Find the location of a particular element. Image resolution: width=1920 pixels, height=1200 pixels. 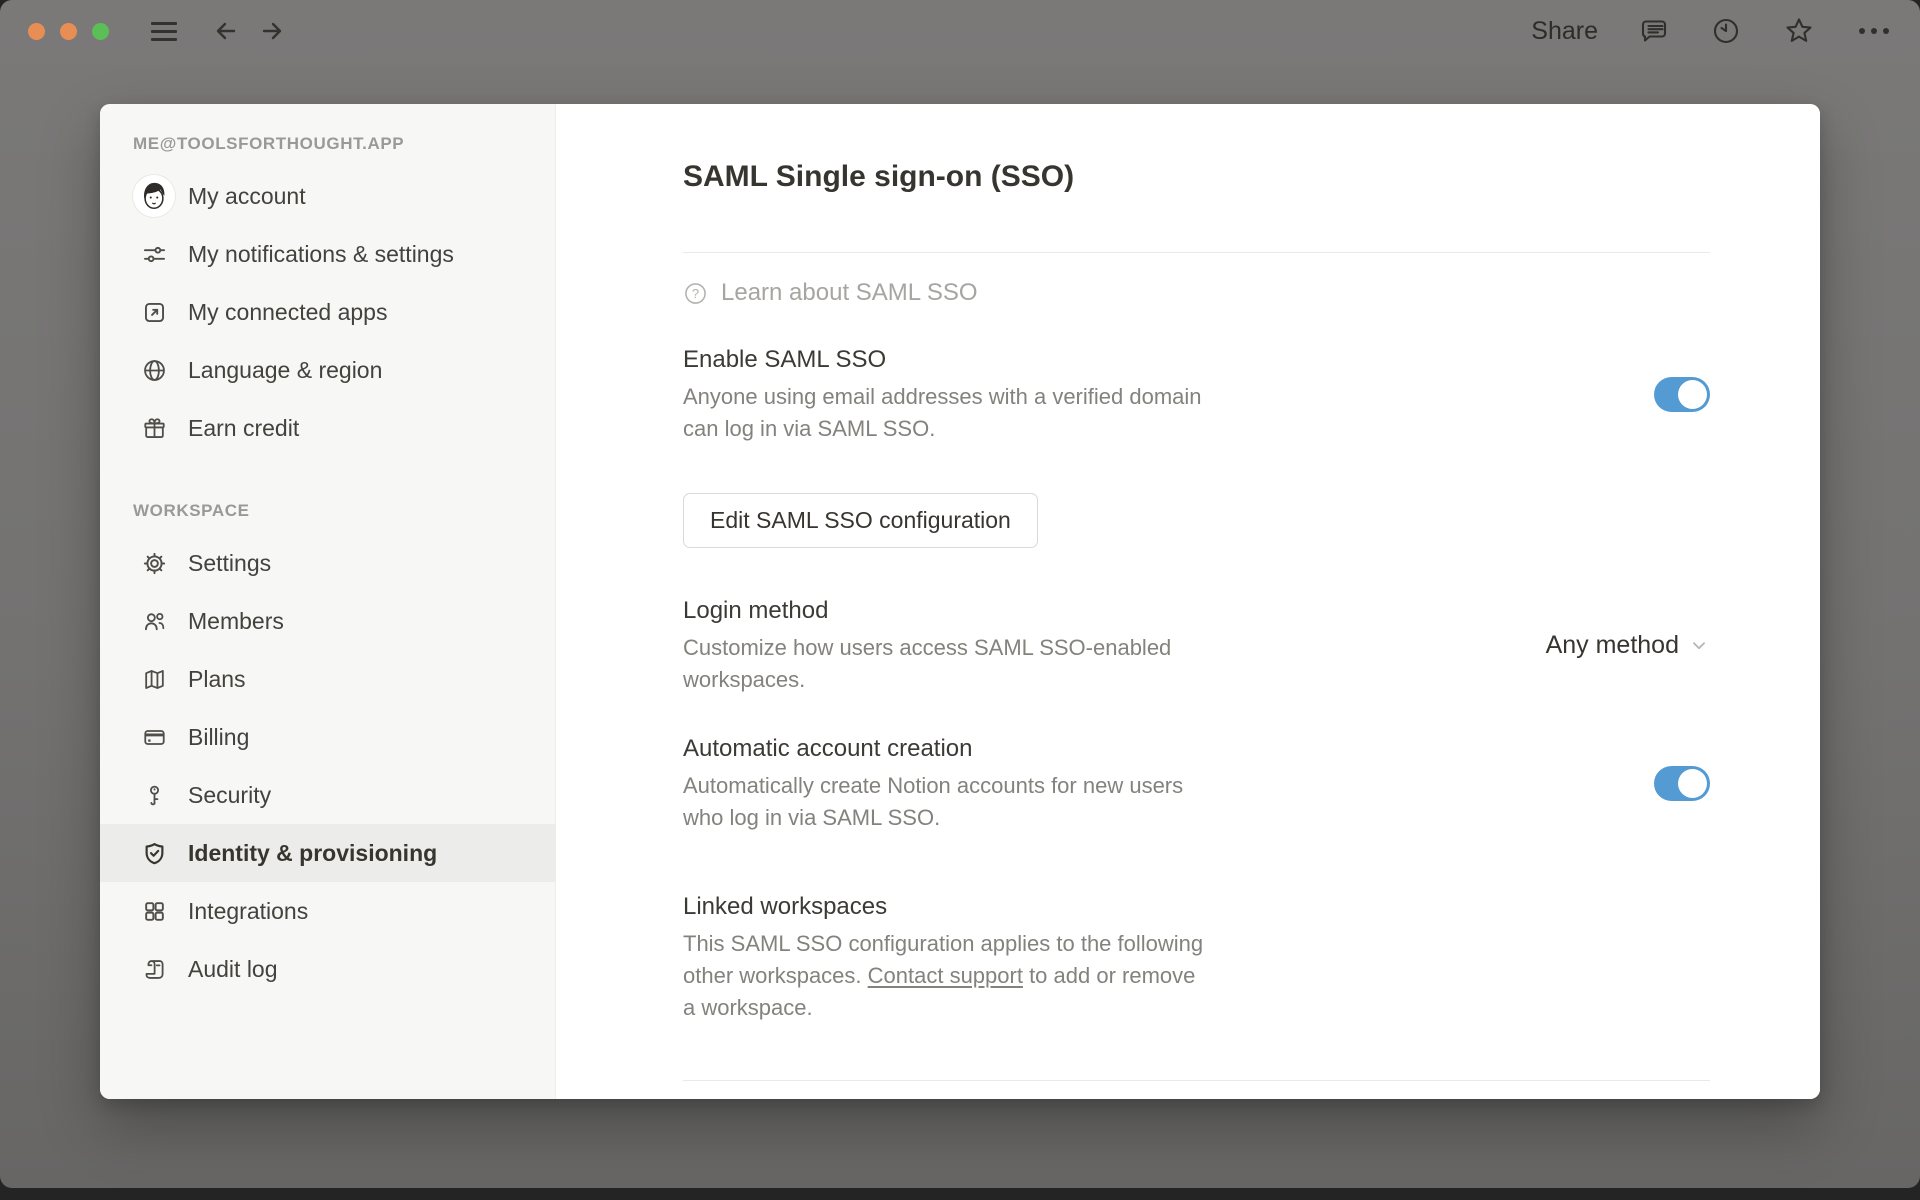

sidebar-item-label: Language & region is located at coordinates (285, 369).